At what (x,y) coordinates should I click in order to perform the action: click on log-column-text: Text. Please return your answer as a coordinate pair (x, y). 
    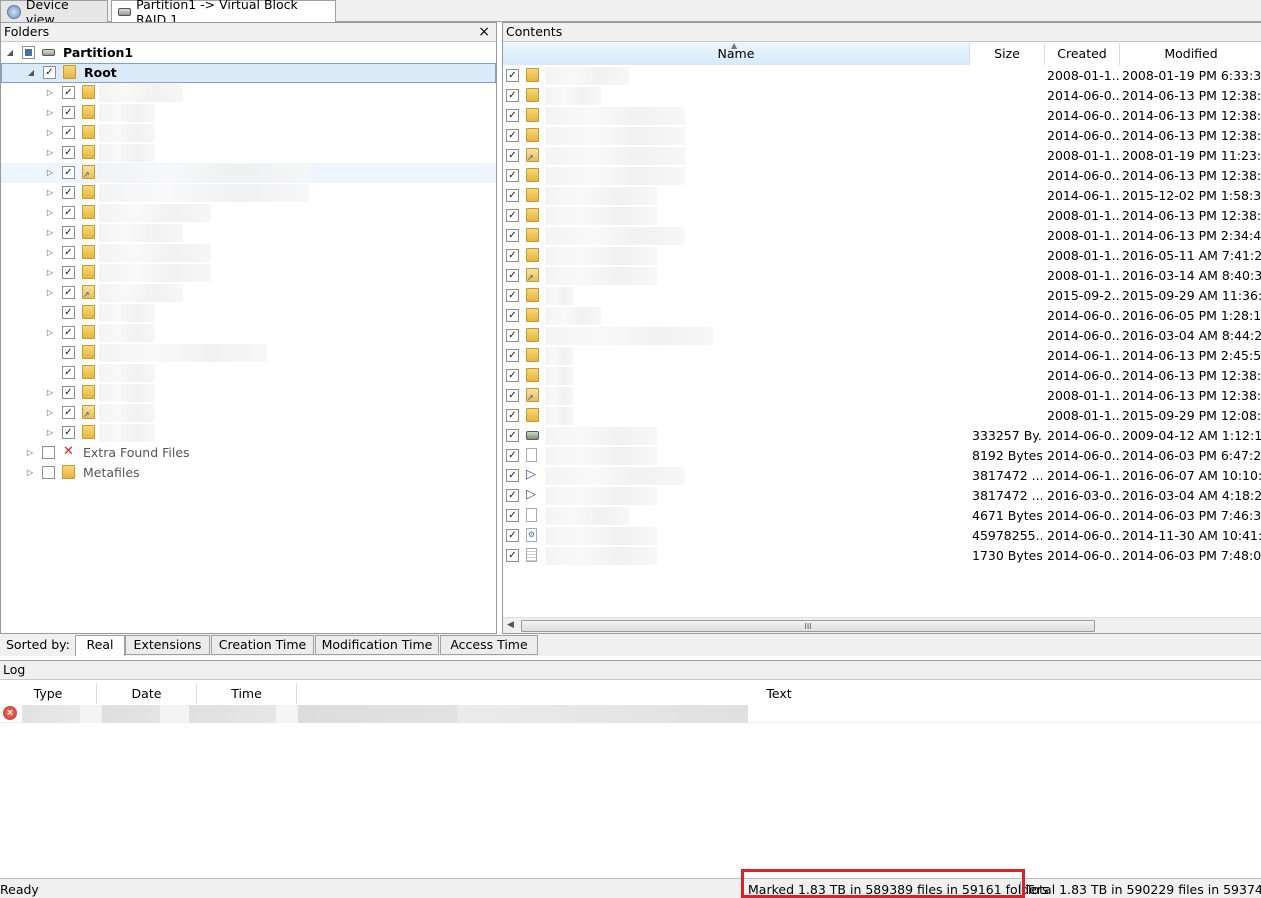
    Looking at the image, I should click on (779, 693).